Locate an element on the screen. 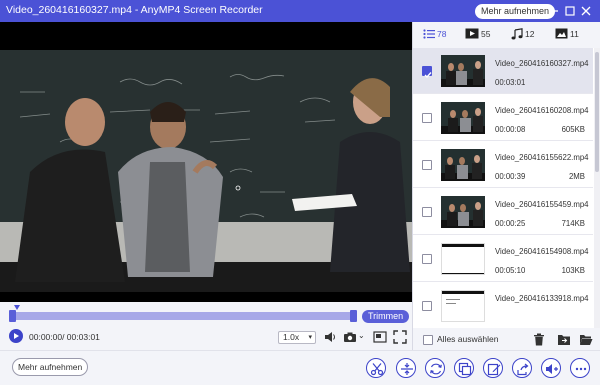 The height and width of the screenshot is (385, 600). tab-images: 11 is located at coordinates (567, 35).